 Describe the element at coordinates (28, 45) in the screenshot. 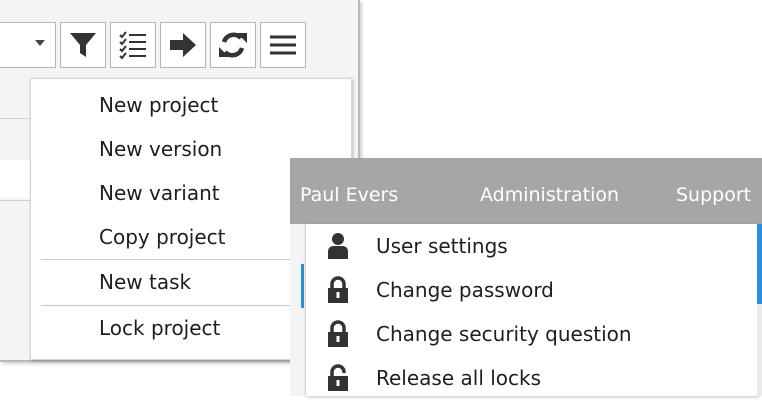

I see `project-dropdown` at that location.